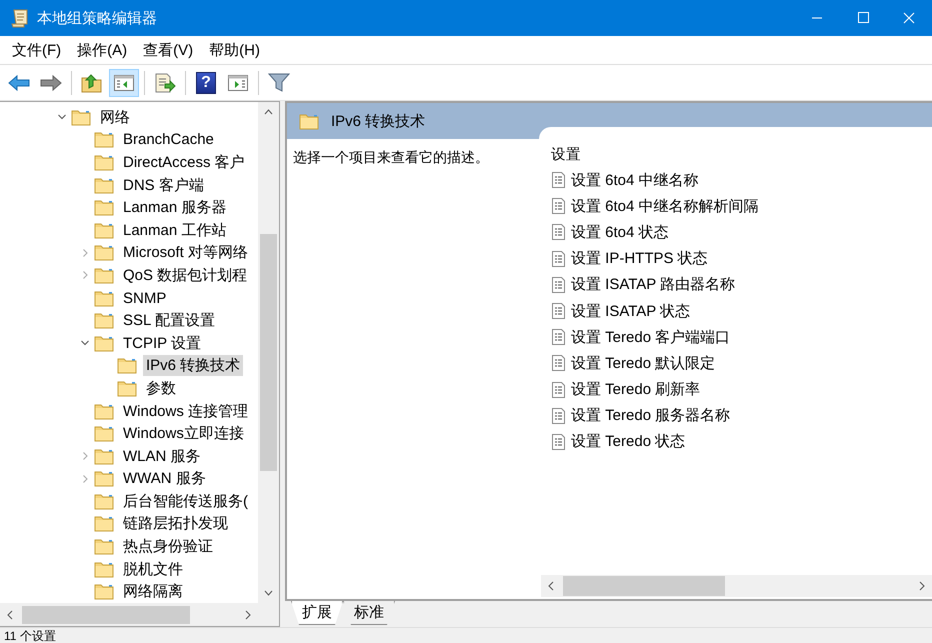  I want to click on tree-item: Lanman 工作站, so click(175, 230).